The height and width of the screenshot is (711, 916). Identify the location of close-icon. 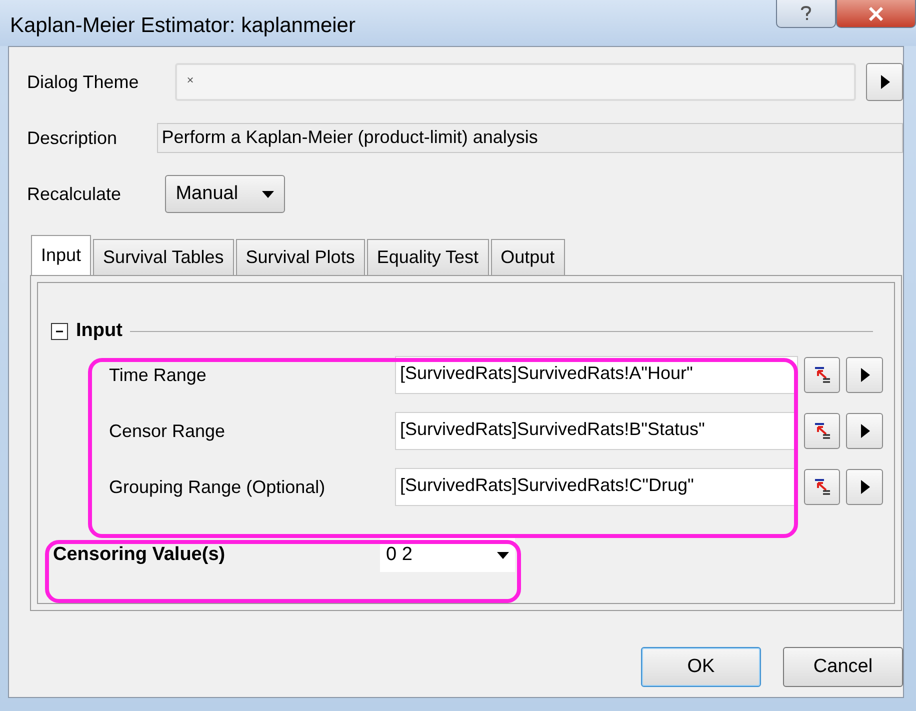
(876, 13).